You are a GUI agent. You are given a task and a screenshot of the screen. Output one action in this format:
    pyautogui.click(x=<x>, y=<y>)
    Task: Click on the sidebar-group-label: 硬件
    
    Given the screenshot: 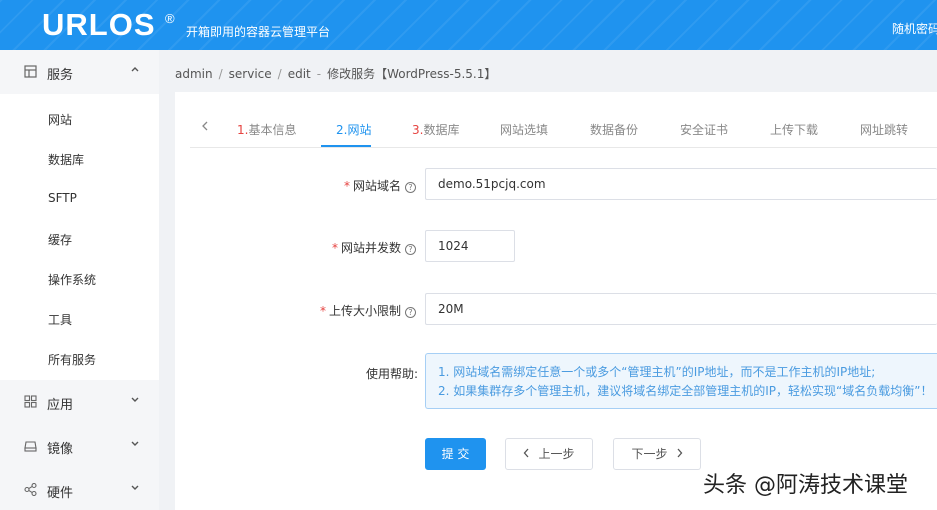 What is the action you would take?
    pyautogui.click(x=60, y=493)
    